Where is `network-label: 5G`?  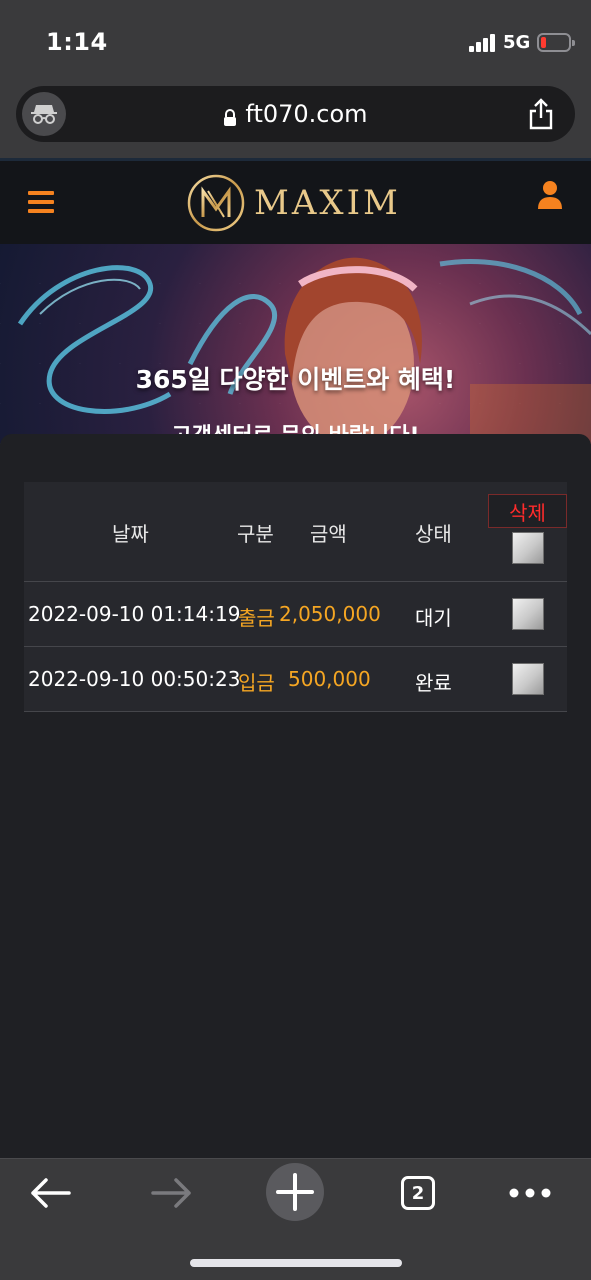 network-label: 5G is located at coordinates (517, 42).